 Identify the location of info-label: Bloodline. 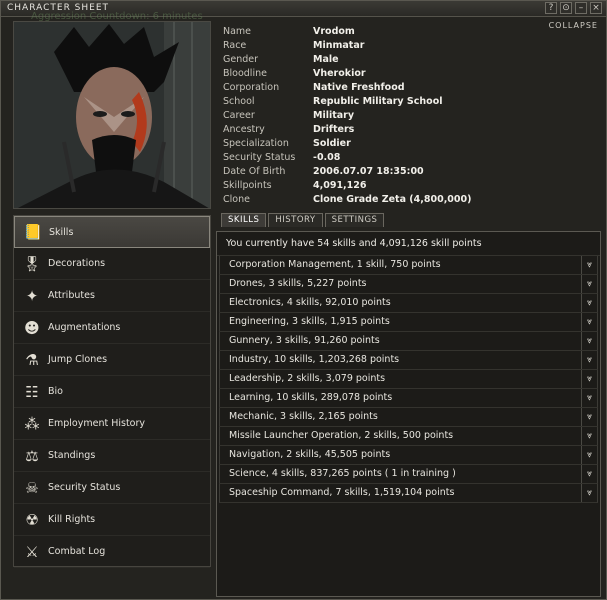
(245, 73).